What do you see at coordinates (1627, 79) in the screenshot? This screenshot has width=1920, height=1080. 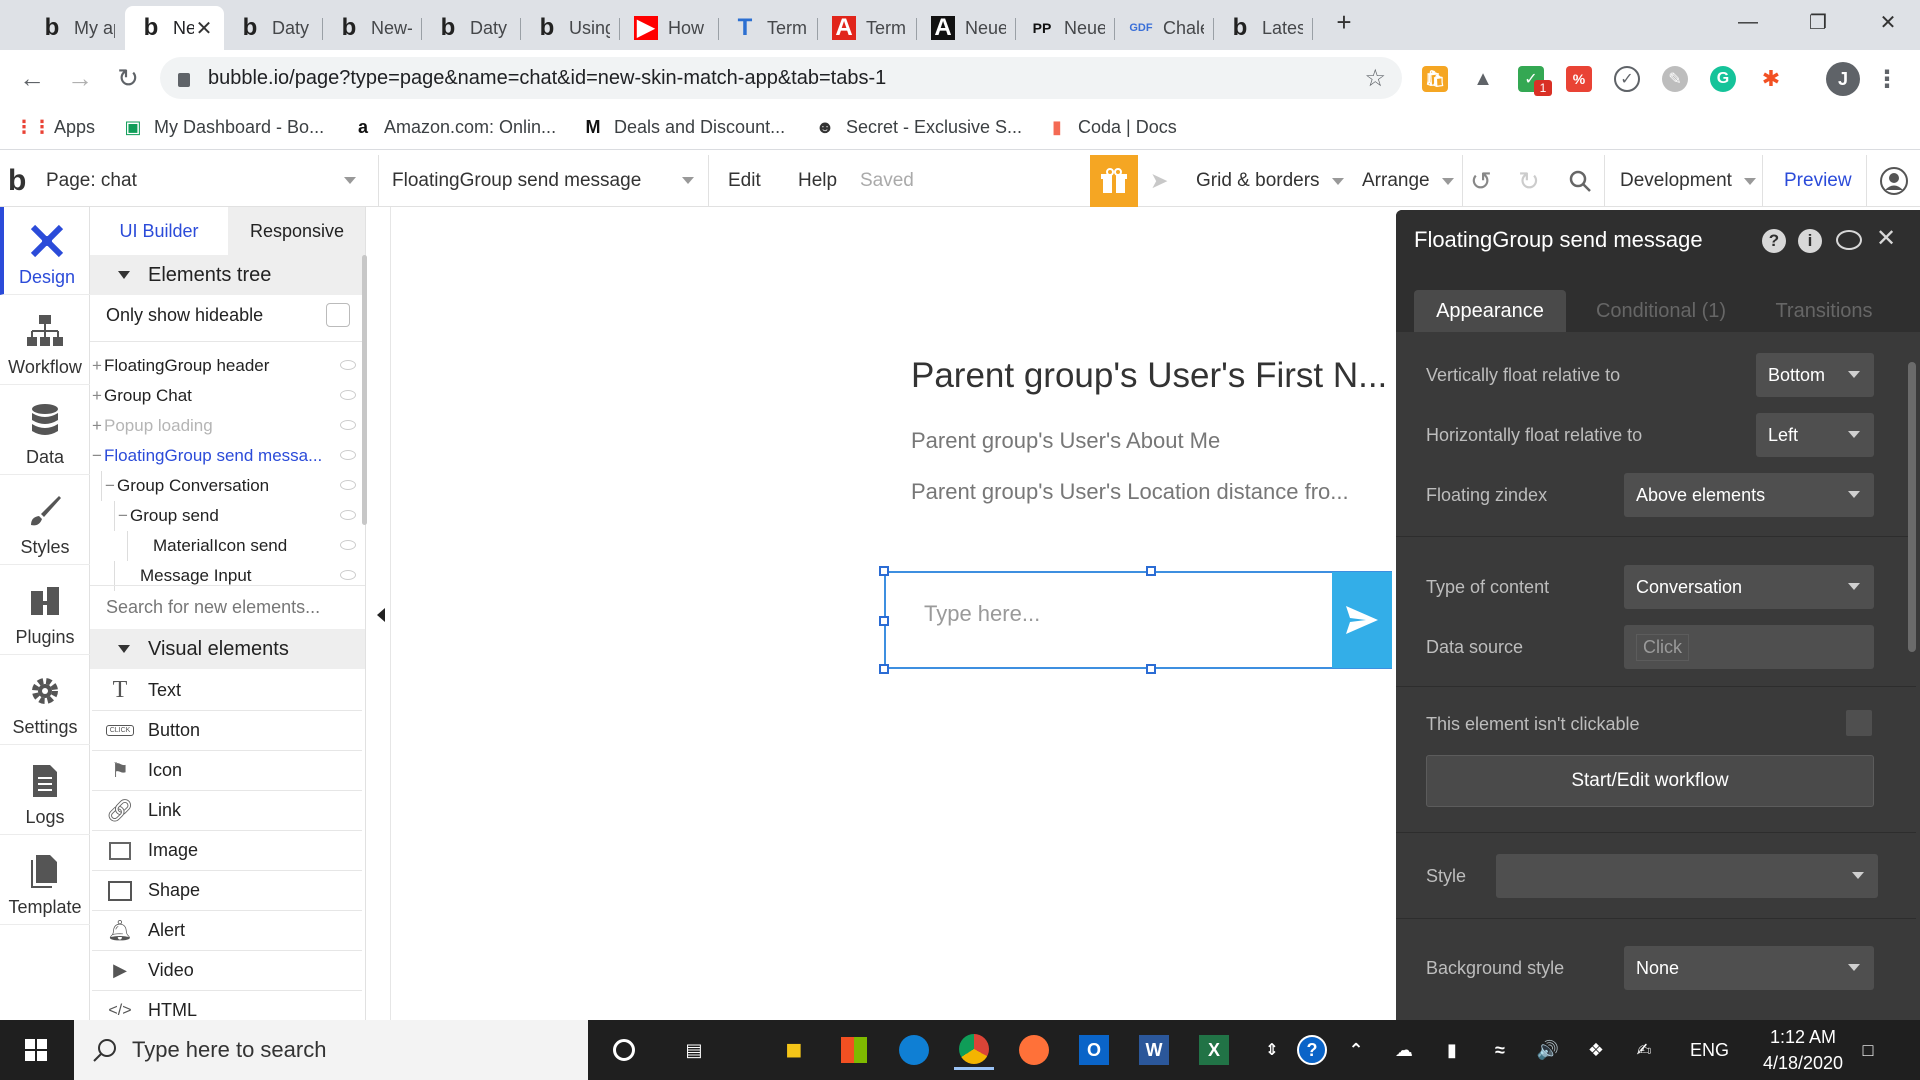 I see `check-circle-icon: ✓` at bounding box center [1627, 79].